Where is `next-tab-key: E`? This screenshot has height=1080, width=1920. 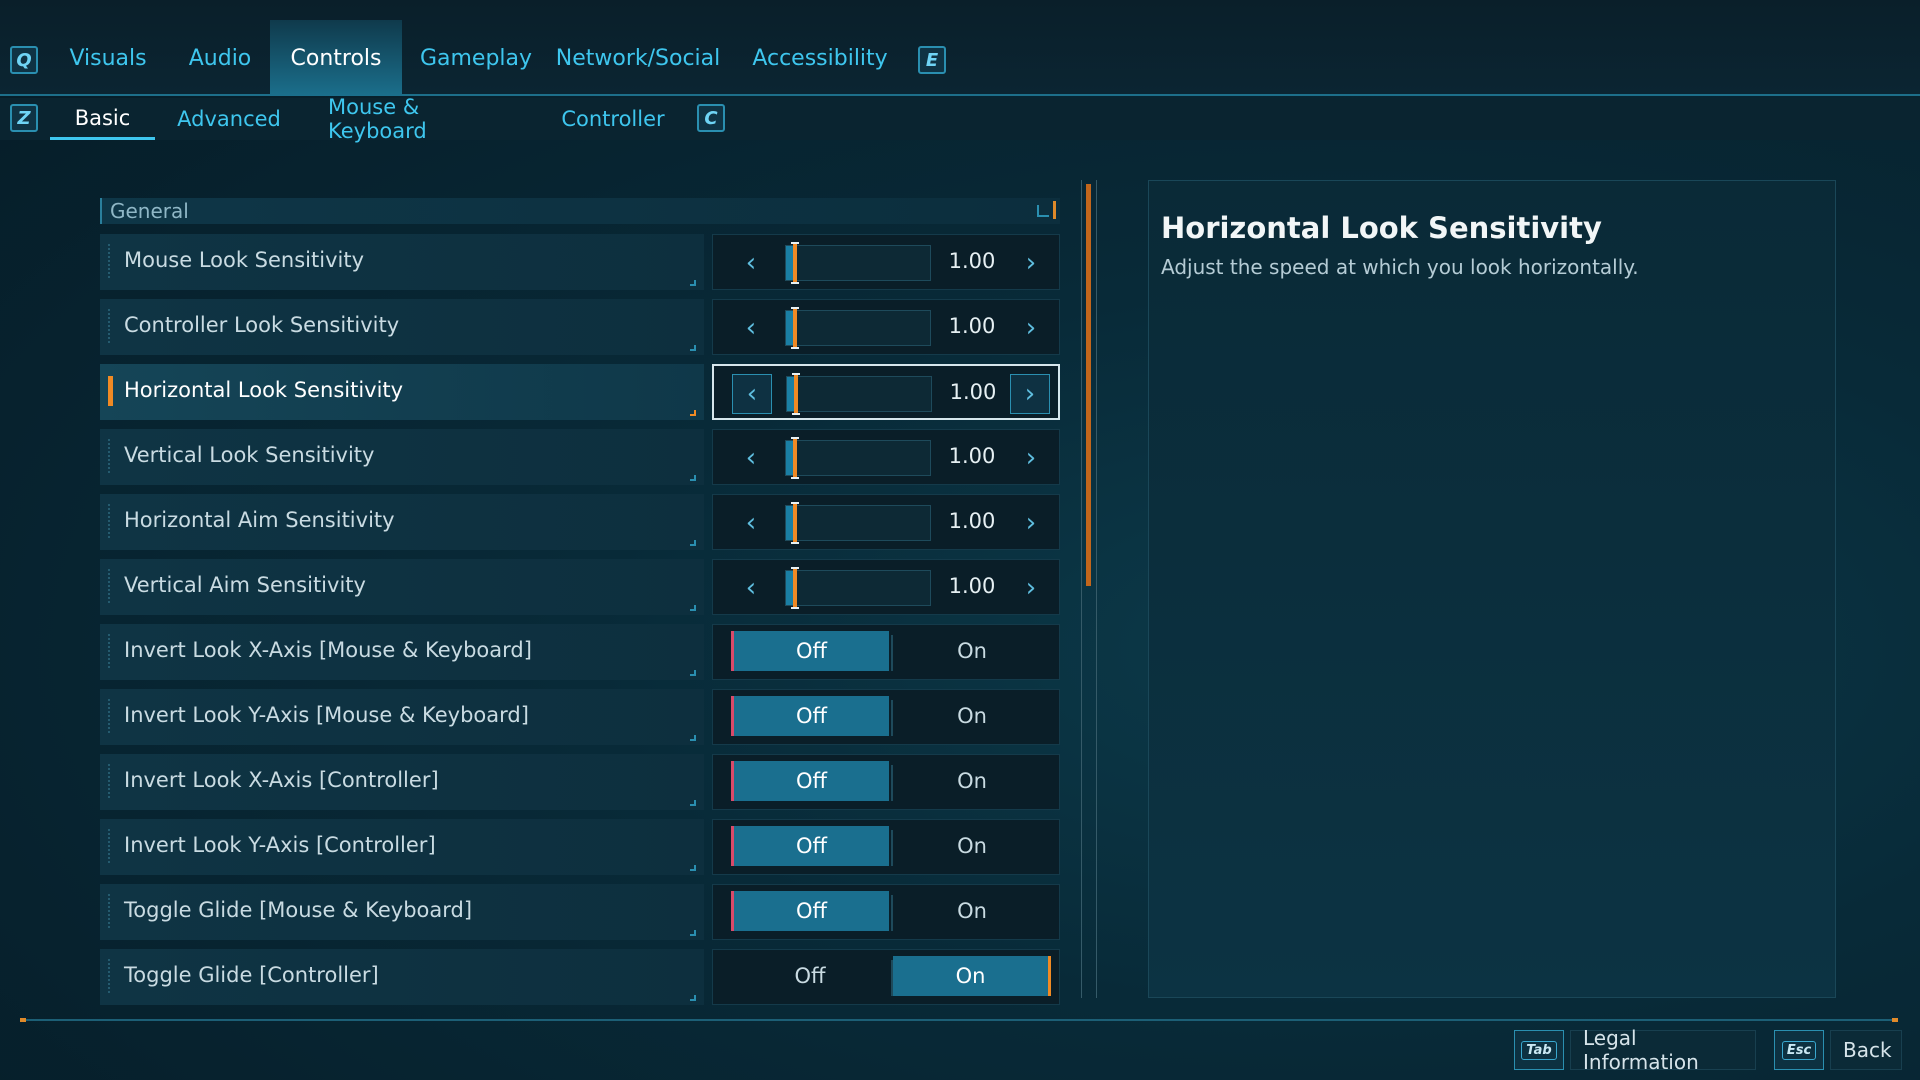 next-tab-key: E is located at coordinates (932, 60).